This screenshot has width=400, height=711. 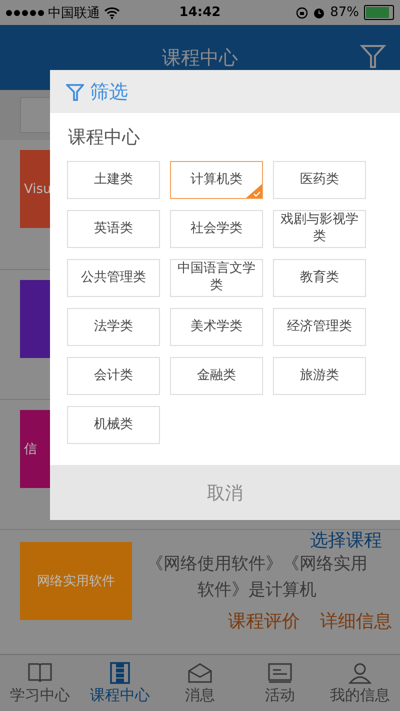 What do you see at coordinates (319, 180) in the screenshot?
I see `category-option: 医药类` at bounding box center [319, 180].